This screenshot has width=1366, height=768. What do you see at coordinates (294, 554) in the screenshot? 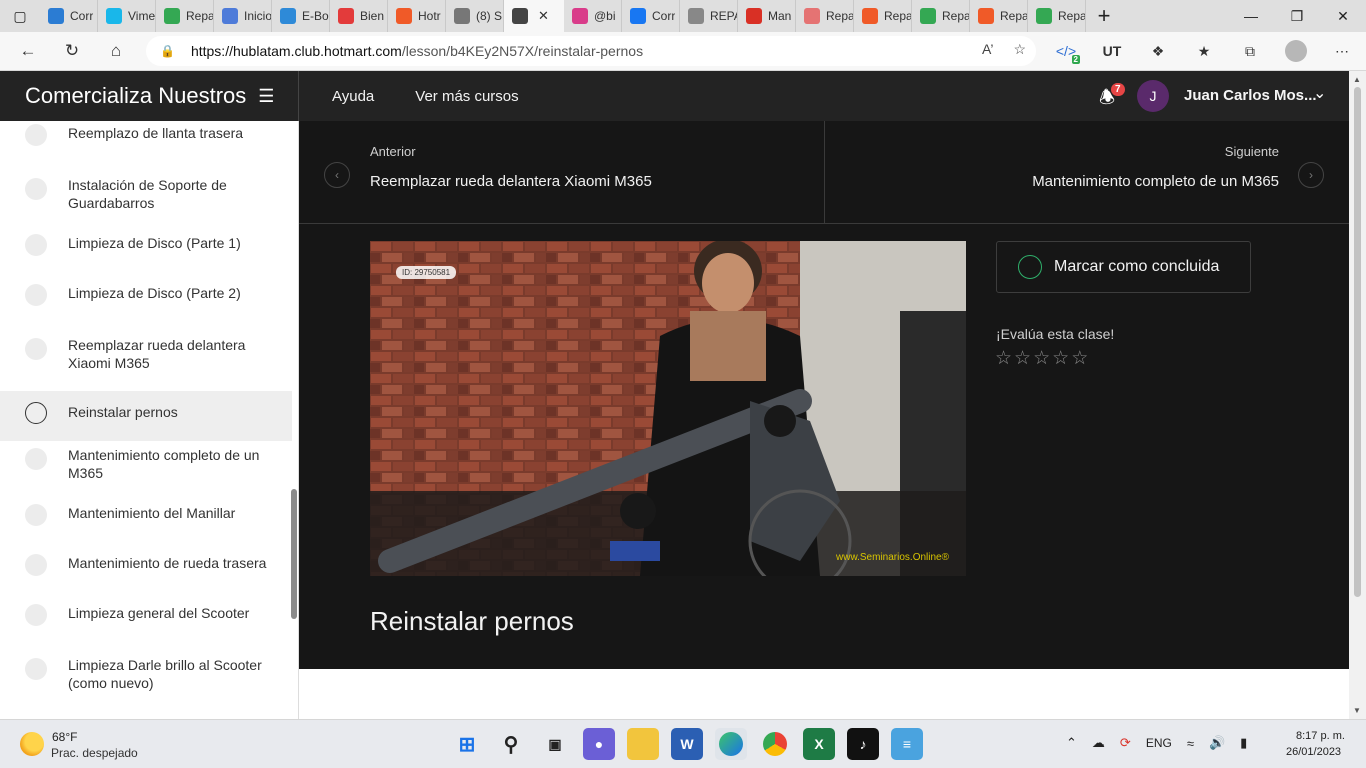
I see `sidebar-scrollbar` at bounding box center [294, 554].